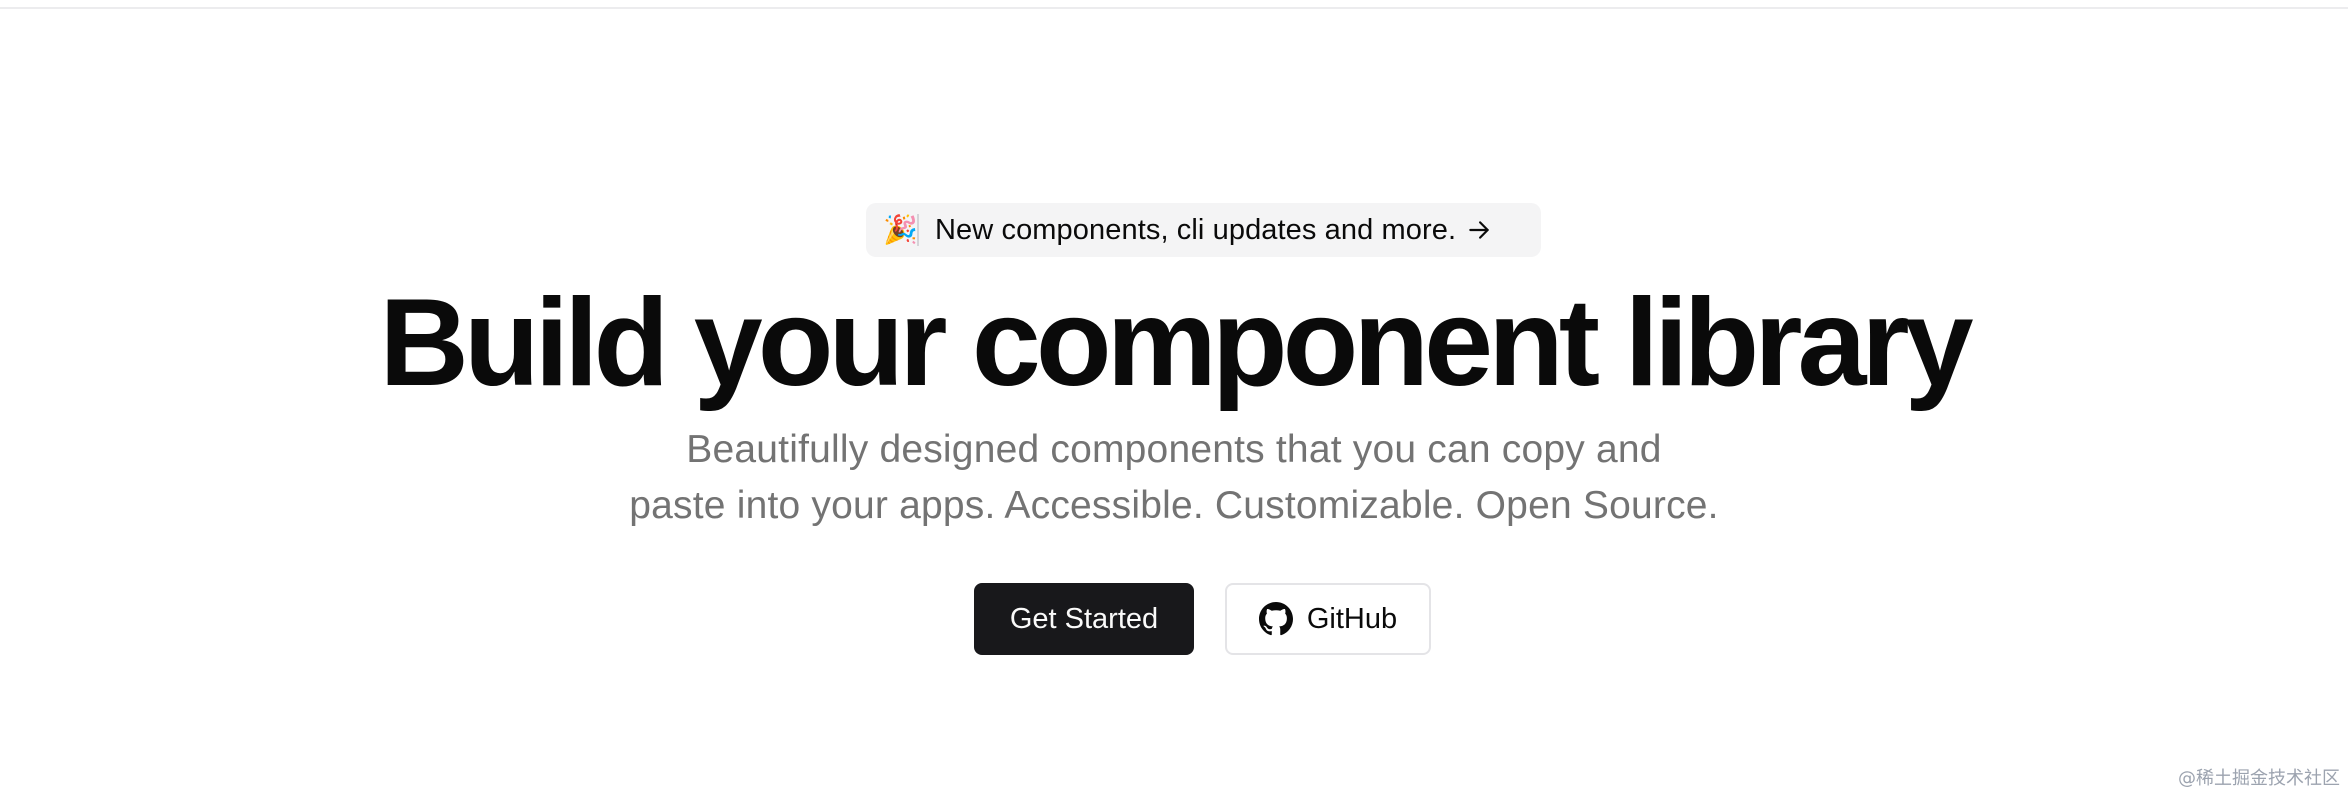 This screenshot has width=2348, height=802. I want to click on page-title: Build your component library, so click(1176, 343).